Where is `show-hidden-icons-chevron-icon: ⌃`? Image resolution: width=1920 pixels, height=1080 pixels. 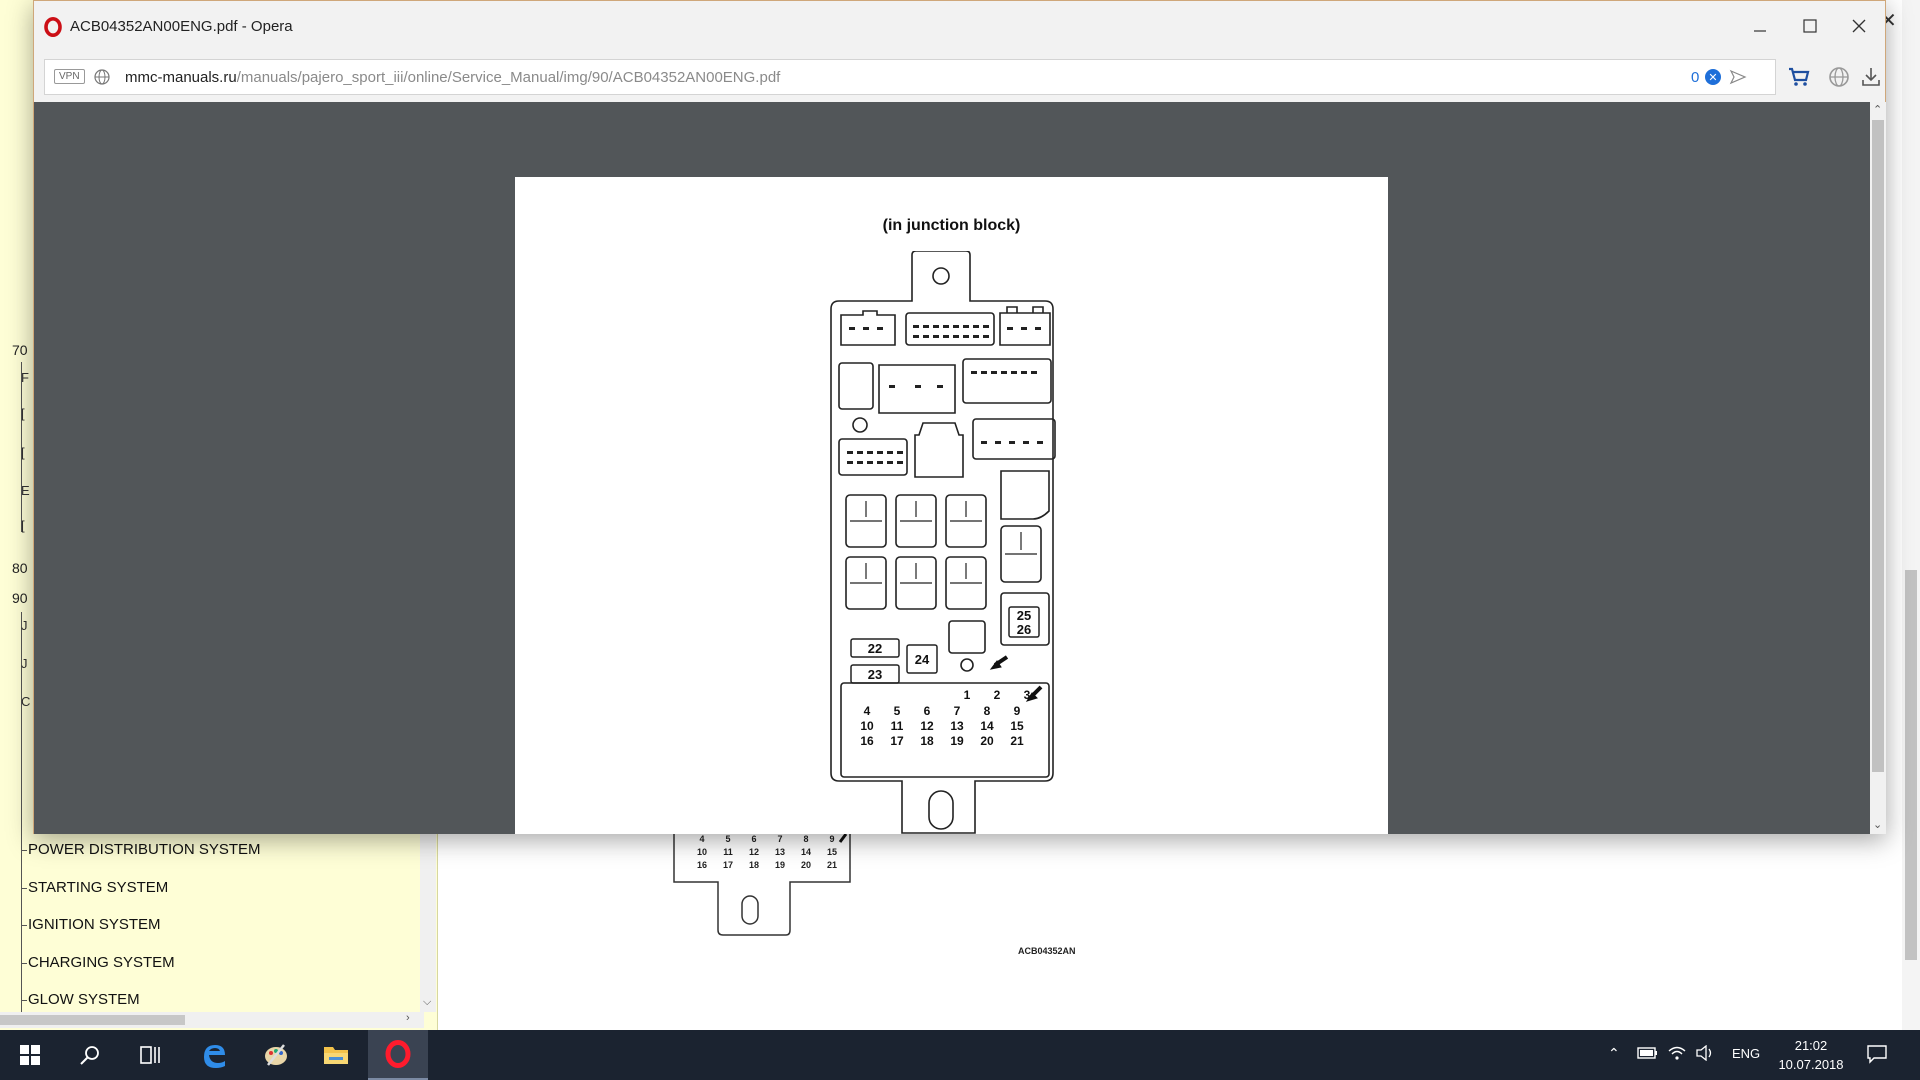
show-hidden-icons-chevron-icon: ⌃ is located at coordinates (1614, 1053).